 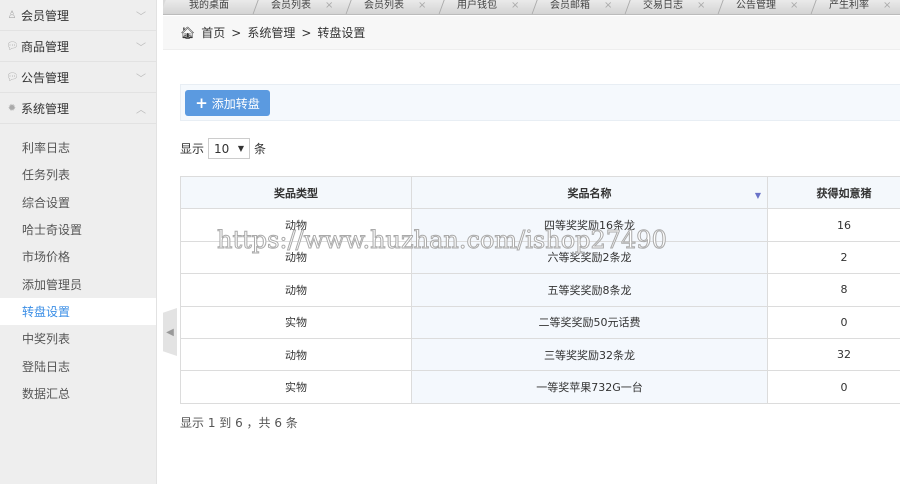 I want to click on home-icon: 🏠︎, so click(x=188, y=32).